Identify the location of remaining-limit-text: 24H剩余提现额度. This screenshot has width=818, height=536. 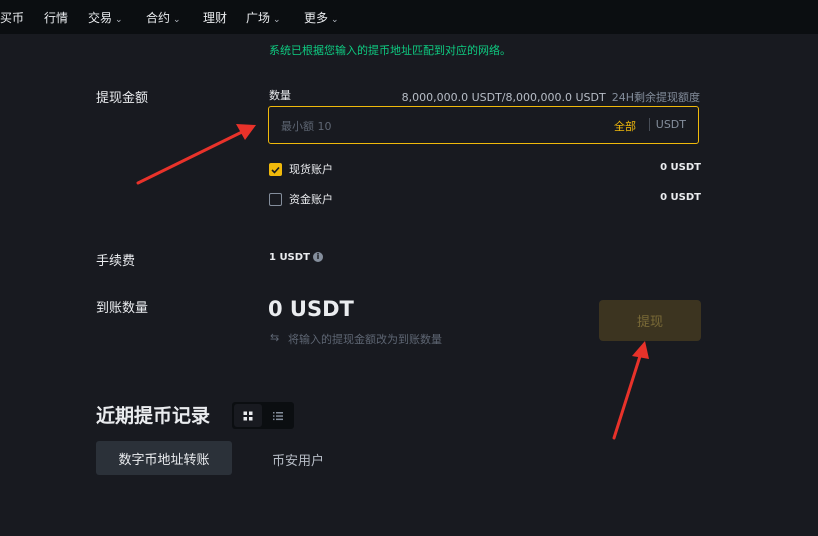
(655, 97).